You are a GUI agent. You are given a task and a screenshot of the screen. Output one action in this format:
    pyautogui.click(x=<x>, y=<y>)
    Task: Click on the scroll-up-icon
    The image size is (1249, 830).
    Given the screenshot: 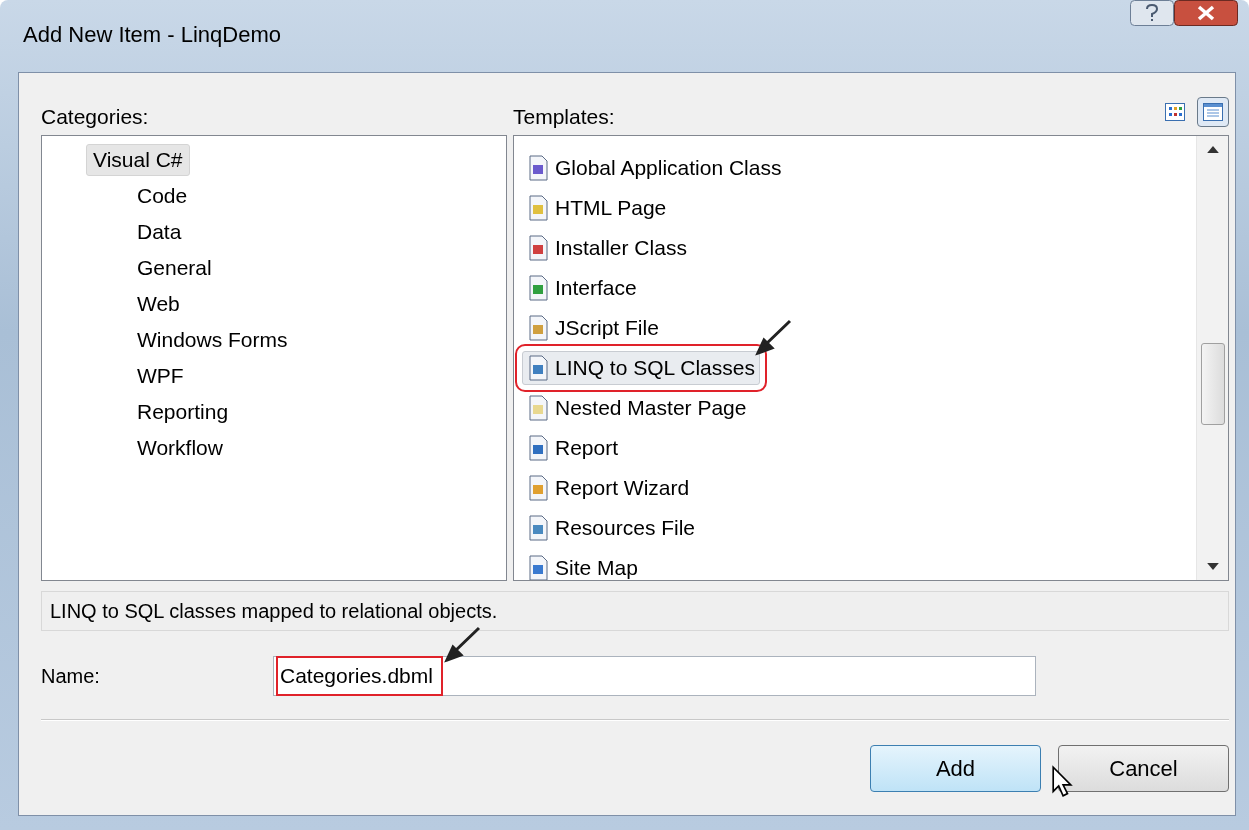 What is the action you would take?
    pyautogui.click(x=1212, y=149)
    